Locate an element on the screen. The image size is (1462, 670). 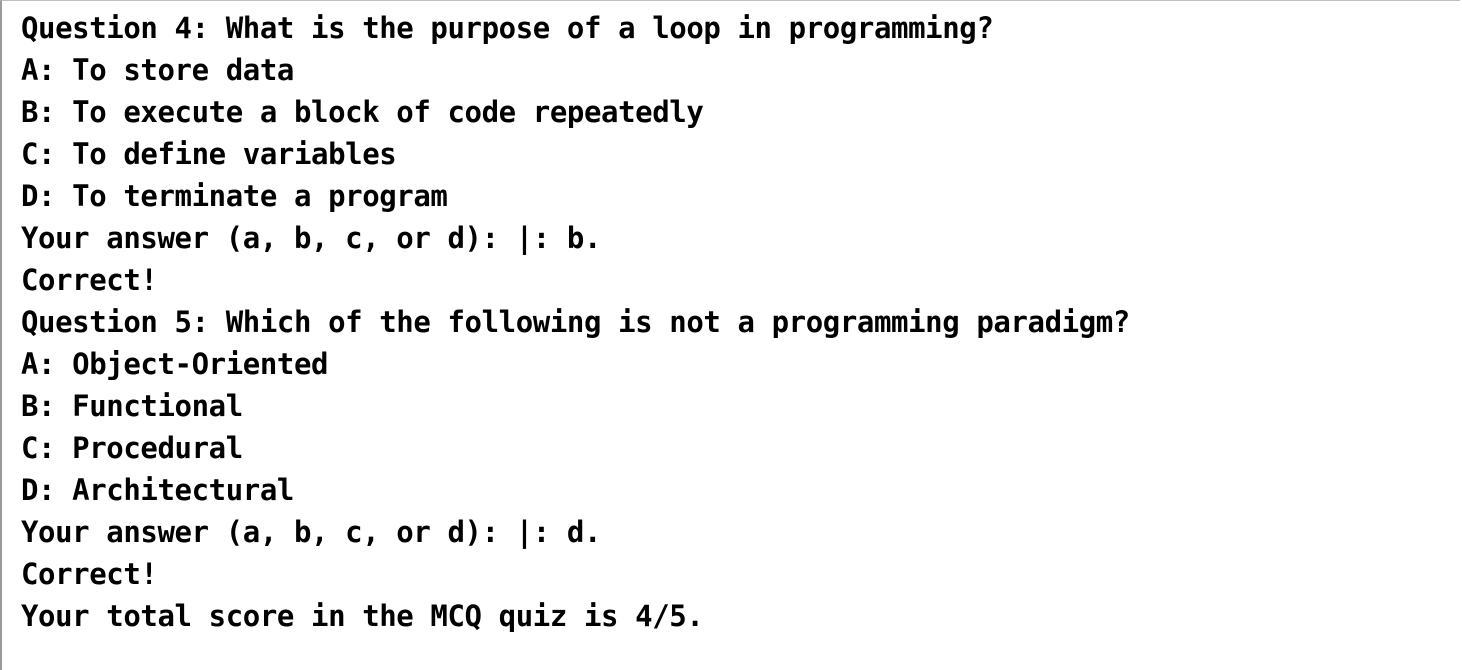
question-5-answer-prompt: Your answer (a, b, c, or d): |: d. is located at coordinates (311, 532).